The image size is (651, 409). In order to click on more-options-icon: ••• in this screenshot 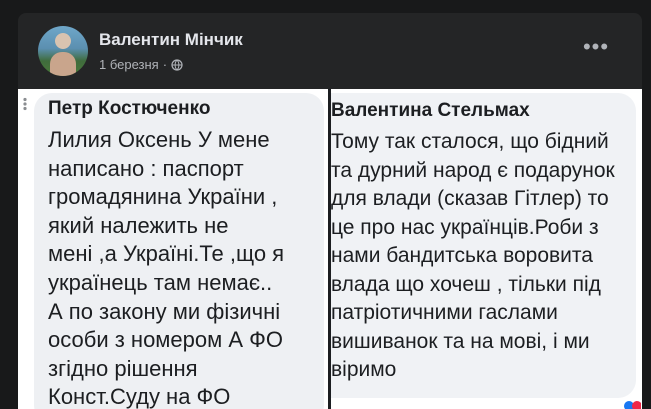, I will do `click(596, 46)`.